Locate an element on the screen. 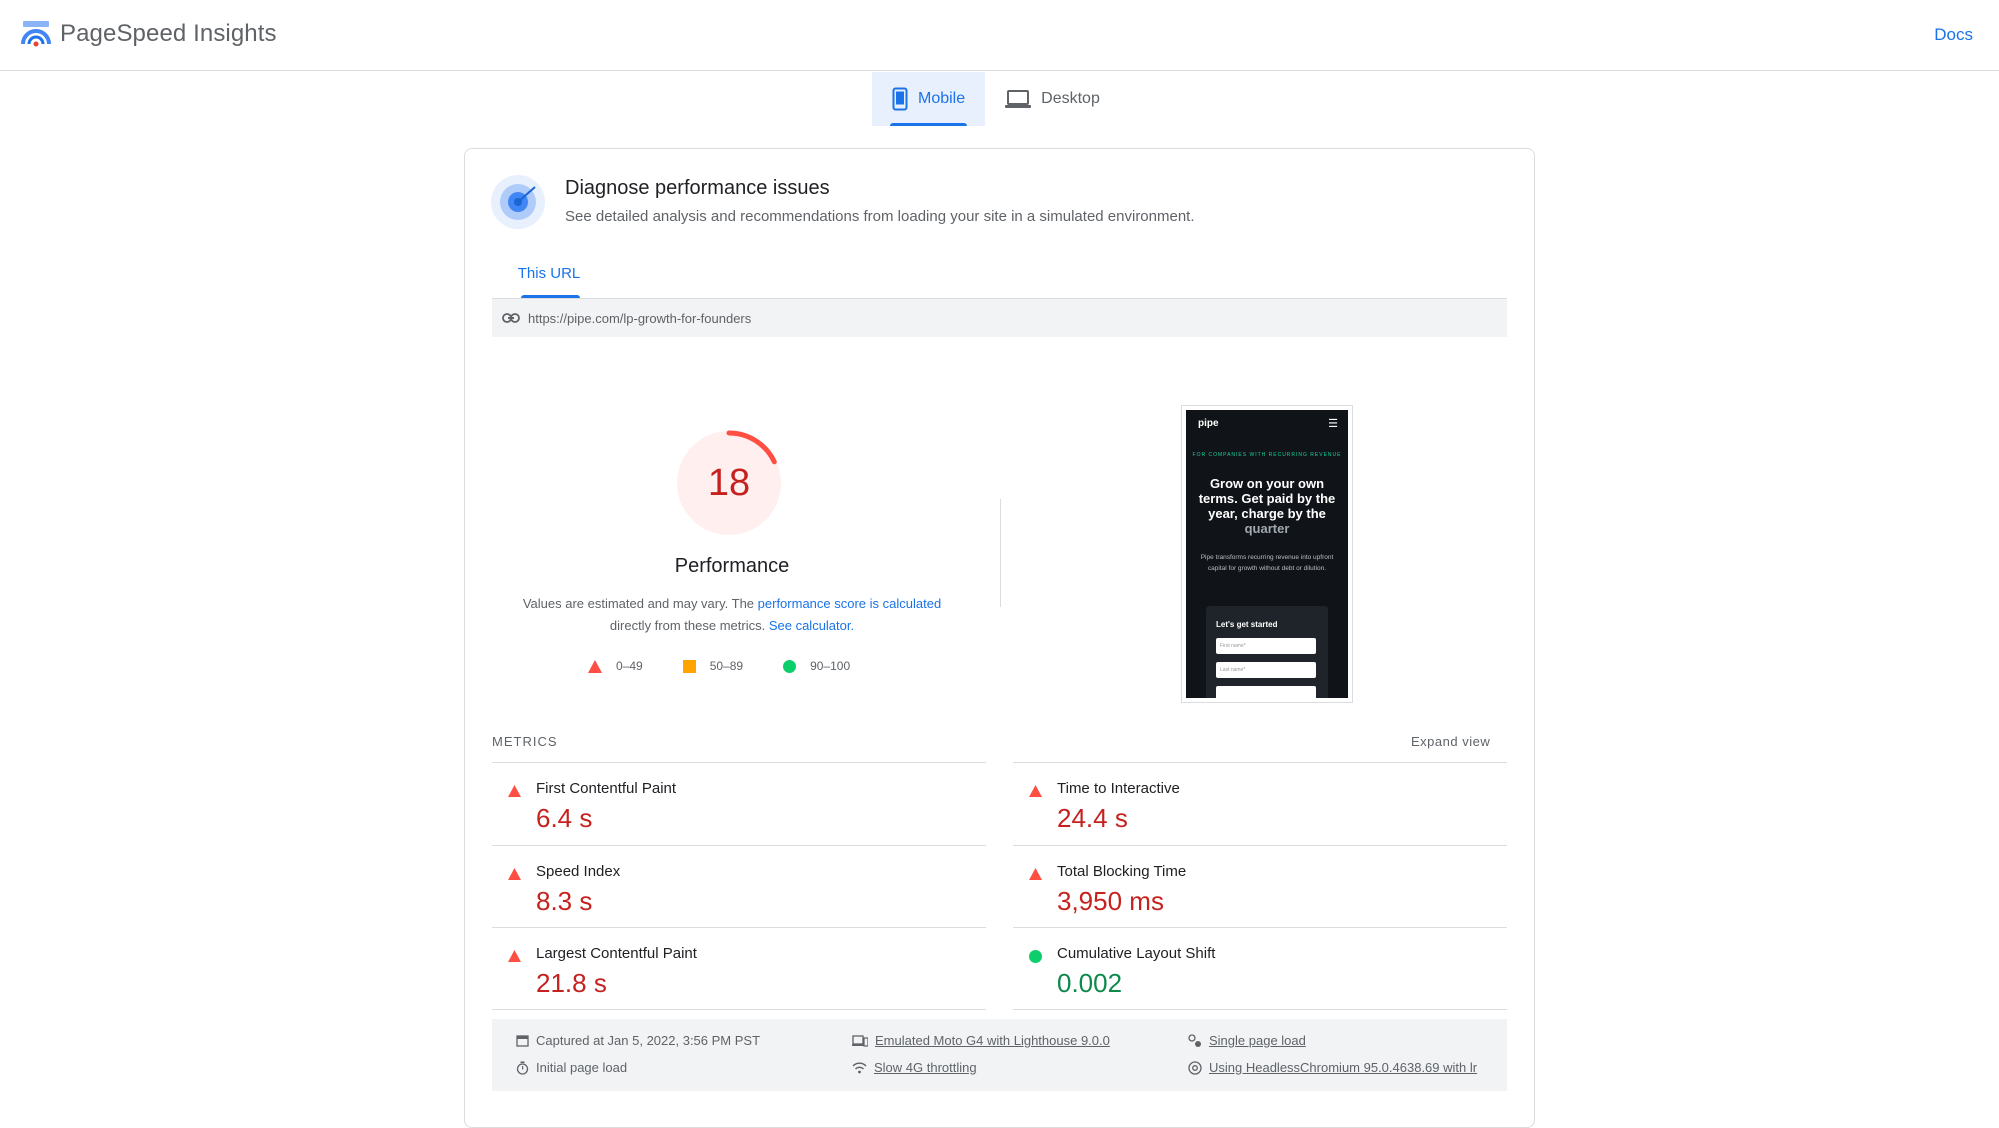  performance-score: 18 is located at coordinates (729, 482).